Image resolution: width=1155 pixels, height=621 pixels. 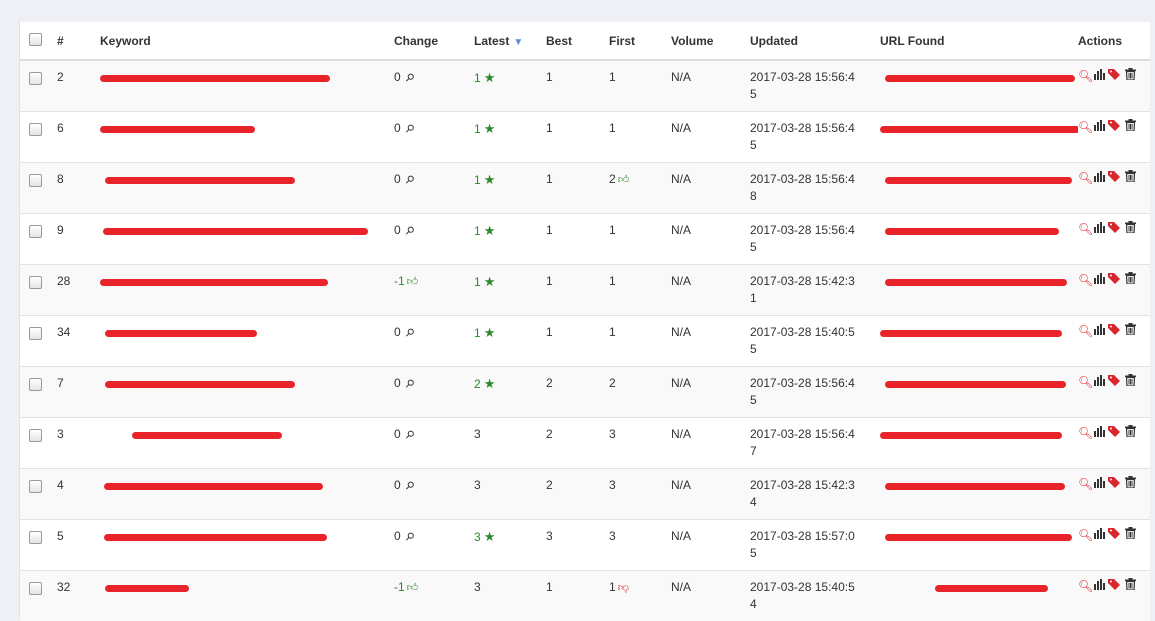 What do you see at coordinates (518, 42) in the screenshot?
I see `sort-down-icon: ▼` at bounding box center [518, 42].